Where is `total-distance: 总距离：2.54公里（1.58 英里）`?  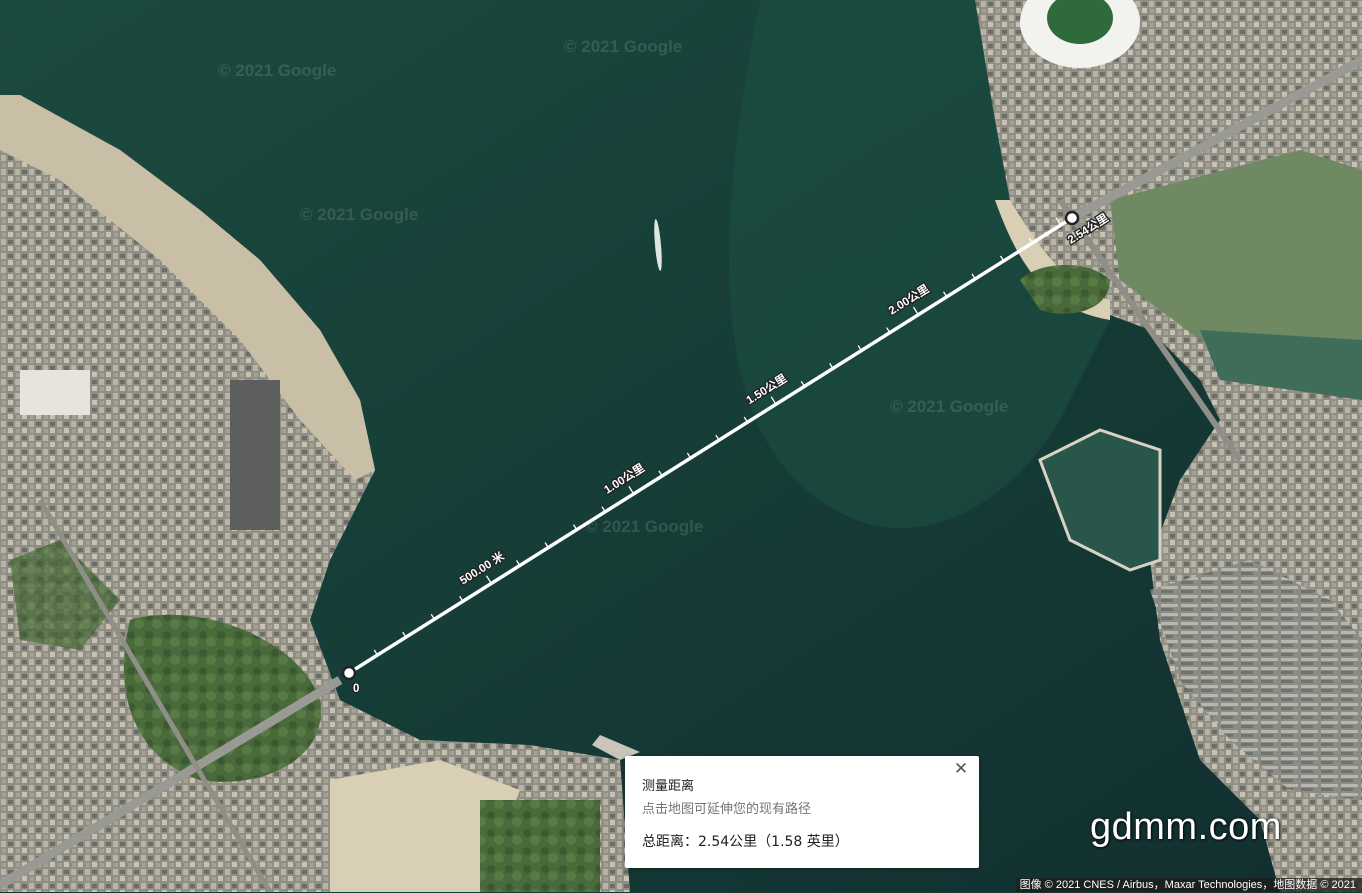
total-distance: 总距离：2.54公里（1.58 英里） is located at coordinates (745, 842).